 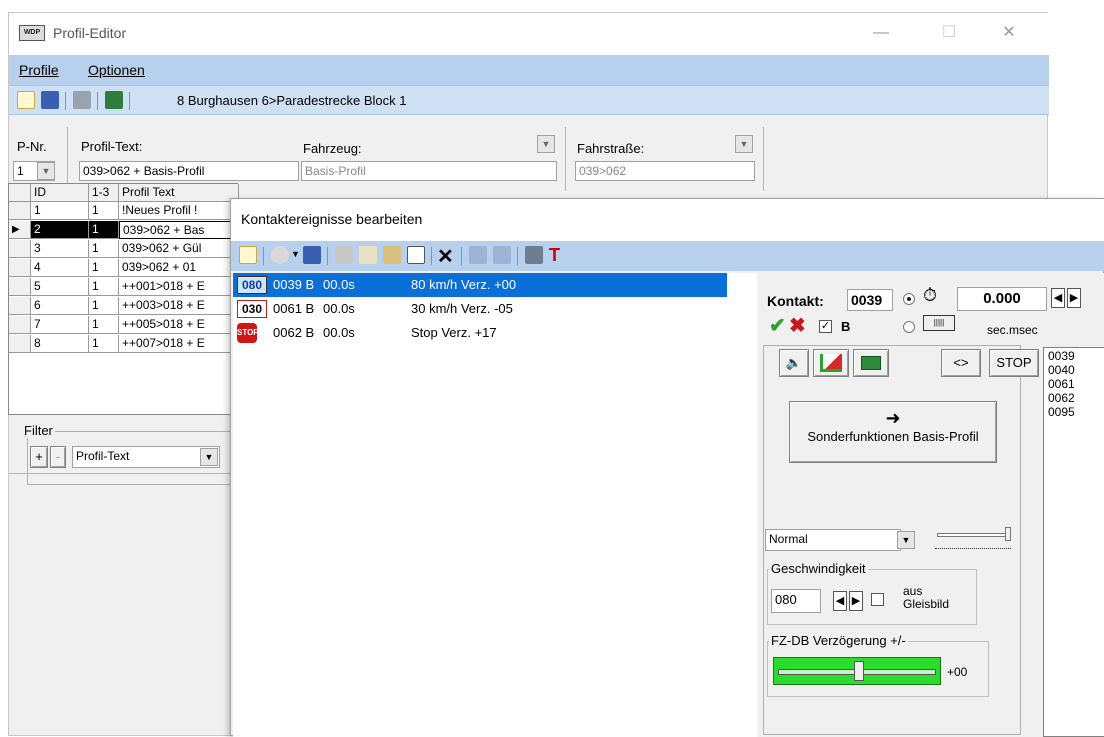 What do you see at coordinates (60, 268) in the screenshot?
I see `table-cell: 4` at bounding box center [60, 268].